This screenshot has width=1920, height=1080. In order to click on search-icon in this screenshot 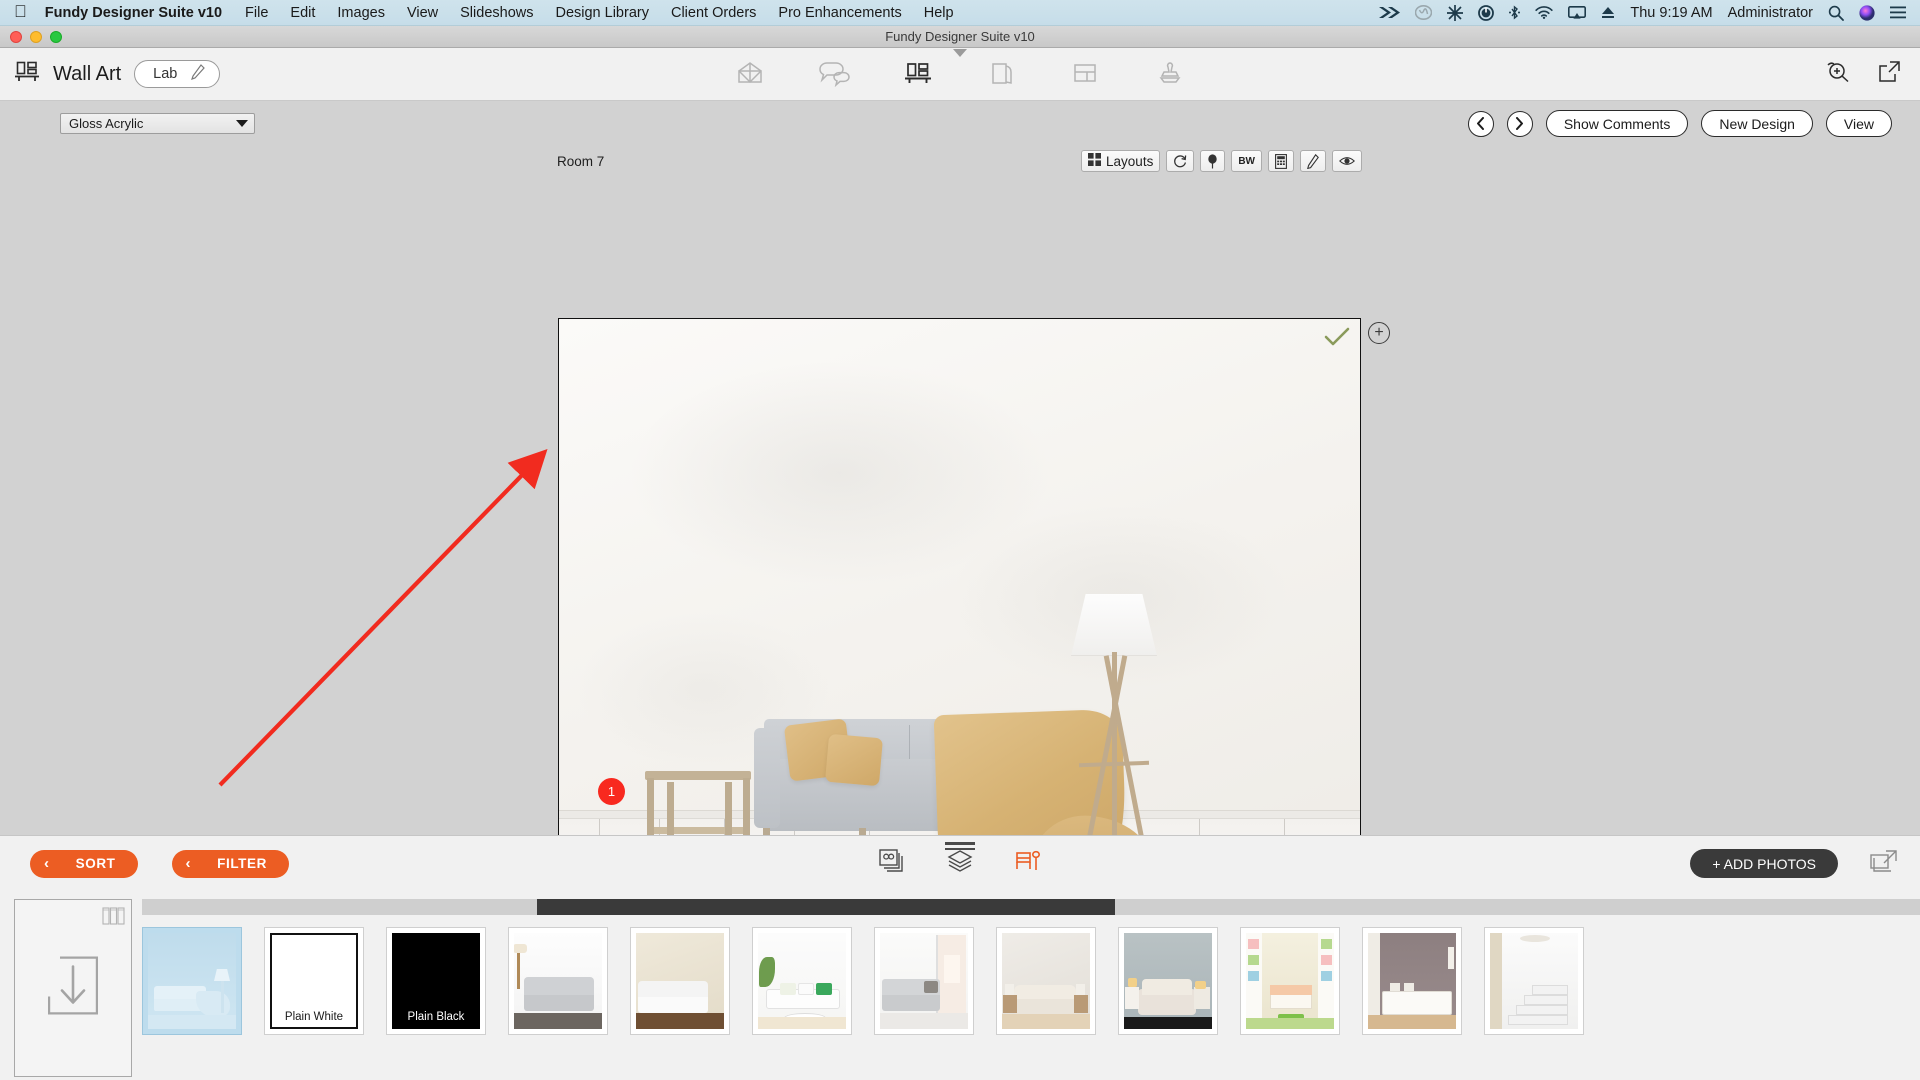, I will do `click(1836, 13)`.